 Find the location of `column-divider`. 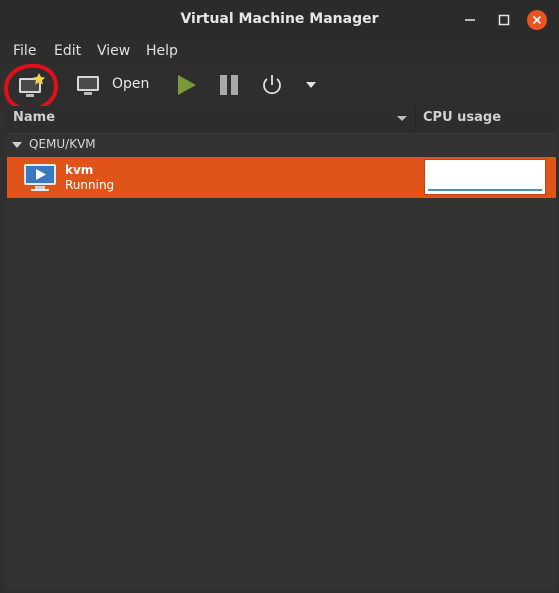

column-divider is located at coordinates (415, 118).